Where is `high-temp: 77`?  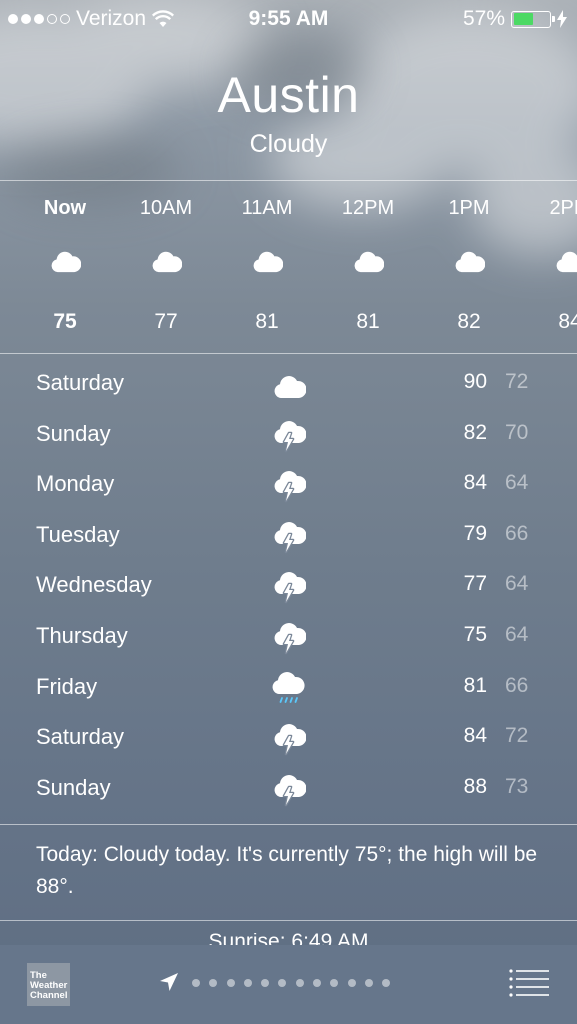
high-temp: 77 is located at coordinates (475, 584).